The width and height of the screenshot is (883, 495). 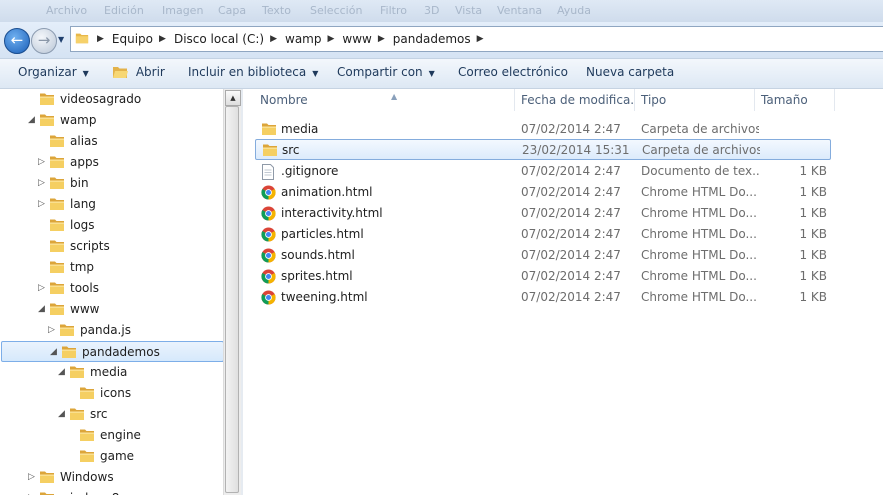 What do you see at coordinates (111, 372) in the screenshot?
I see `tree-item: ◢ media` at bounding box center [111, 372].